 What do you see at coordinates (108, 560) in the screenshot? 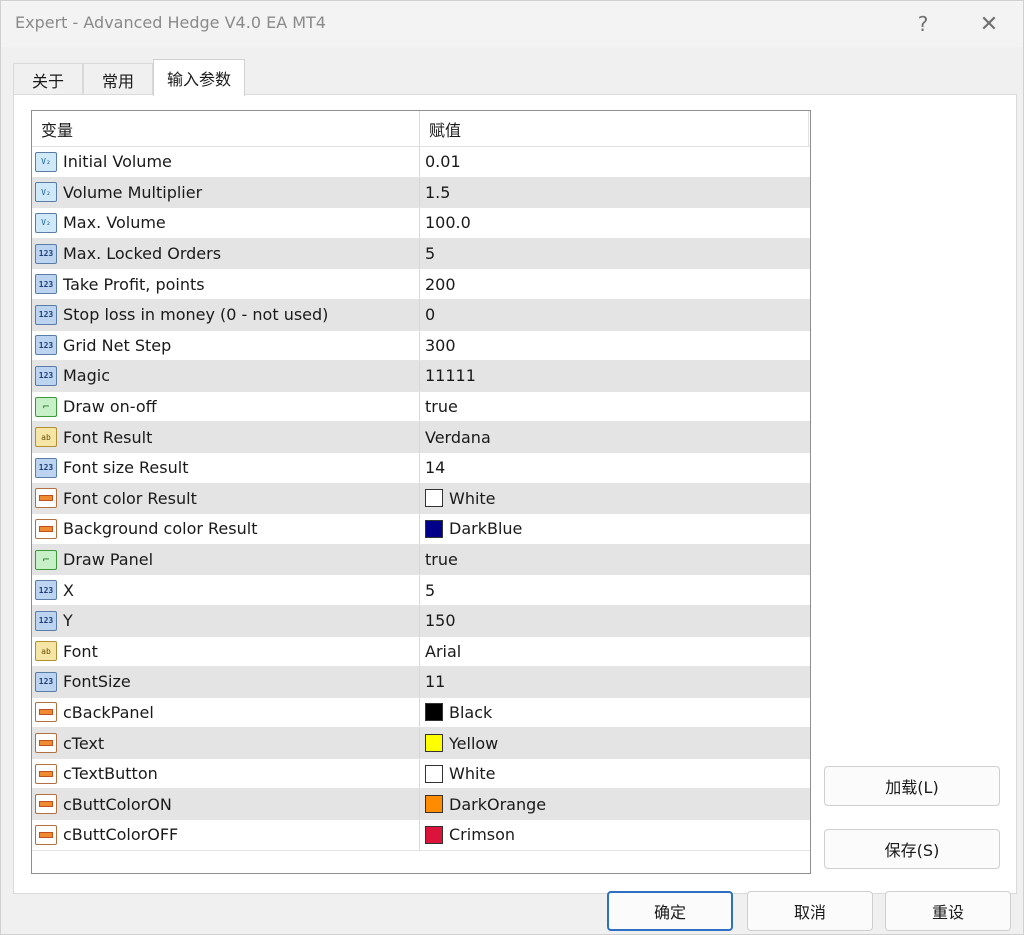
I see `variable-name: Draw Panel` at bounding box center [108, 560].